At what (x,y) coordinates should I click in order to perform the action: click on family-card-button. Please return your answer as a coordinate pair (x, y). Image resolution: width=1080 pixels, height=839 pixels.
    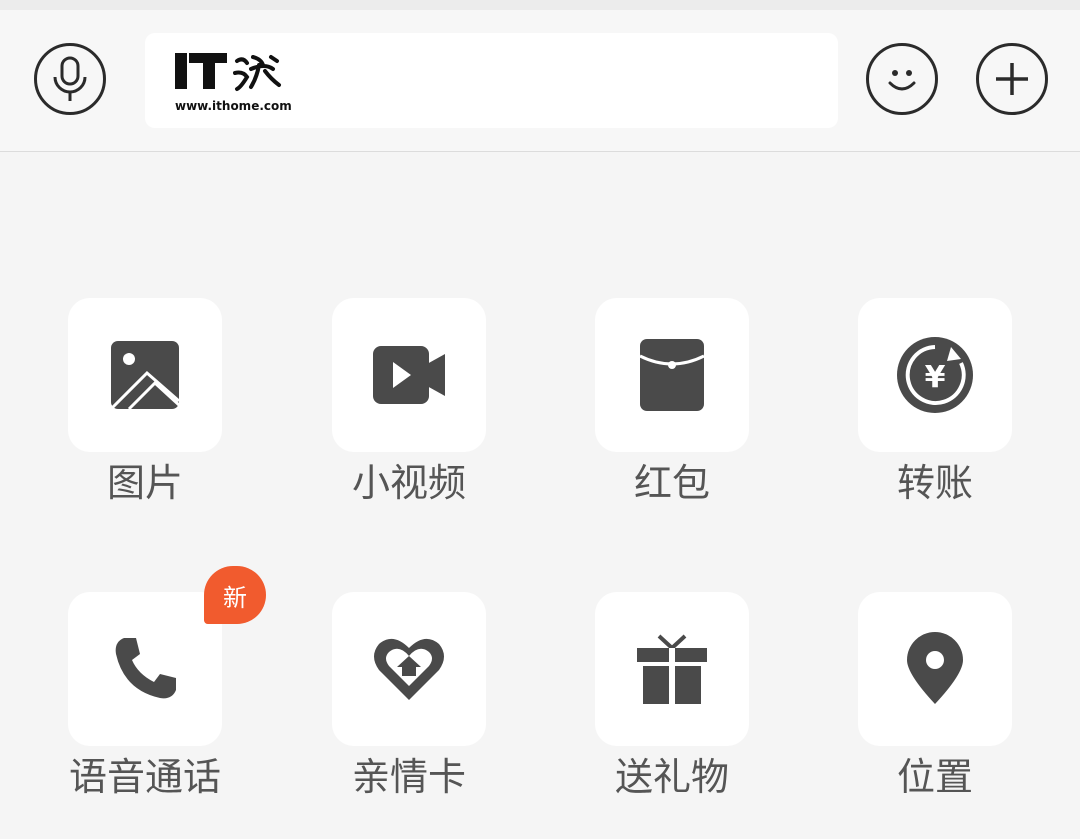
    Looking at the image, I should click on (409, 669).